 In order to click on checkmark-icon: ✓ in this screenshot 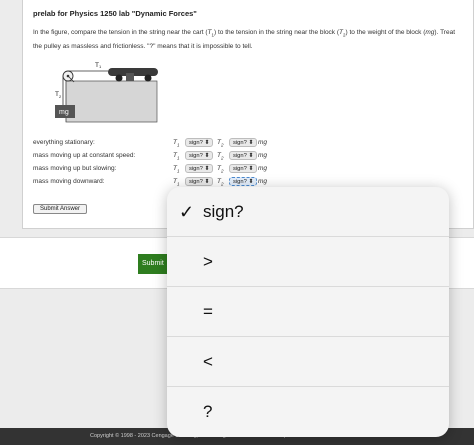, I will do `click(187, 212)`.